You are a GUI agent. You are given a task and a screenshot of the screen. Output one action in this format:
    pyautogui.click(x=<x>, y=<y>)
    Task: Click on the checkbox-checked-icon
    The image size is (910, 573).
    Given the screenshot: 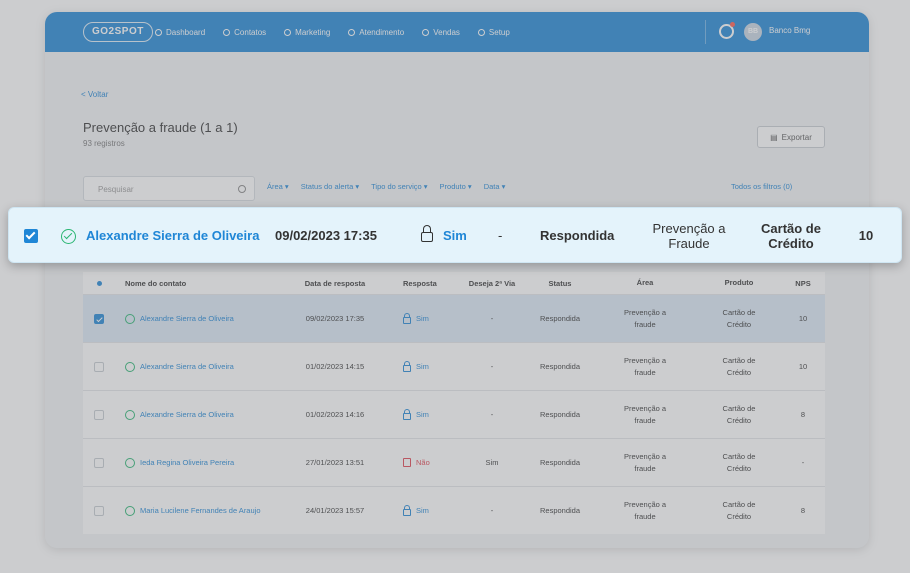 What is the action you would take?
    pyautogui.click(x=31, y=236)
    